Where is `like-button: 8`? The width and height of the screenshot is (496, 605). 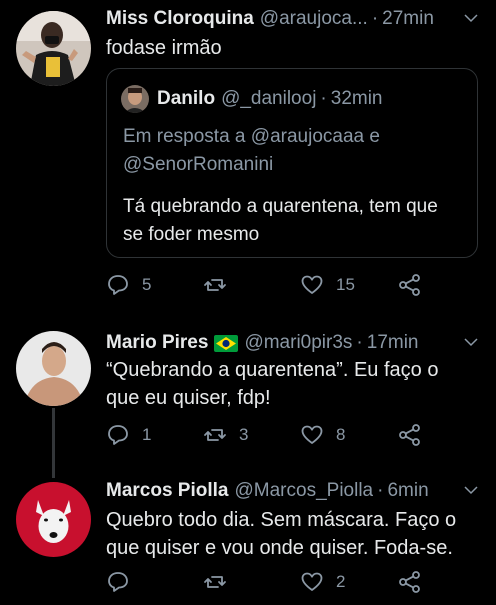
like-button: 8 is located at coordinates (322, 435).